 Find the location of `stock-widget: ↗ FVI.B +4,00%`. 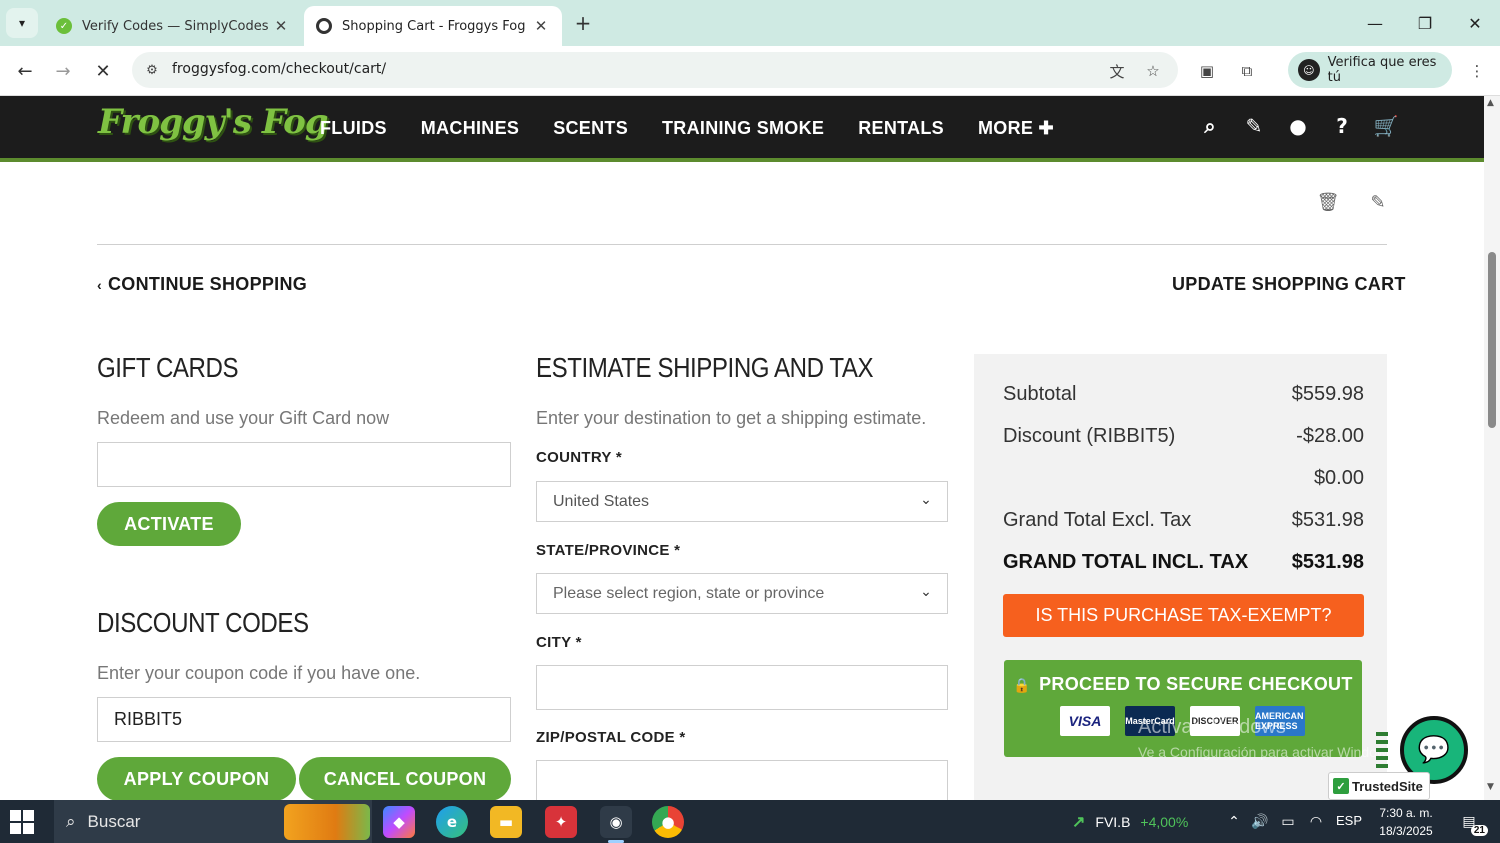

stock-widget: ↗ FVI.B +4,00% is located at coordinates (1130, 822).